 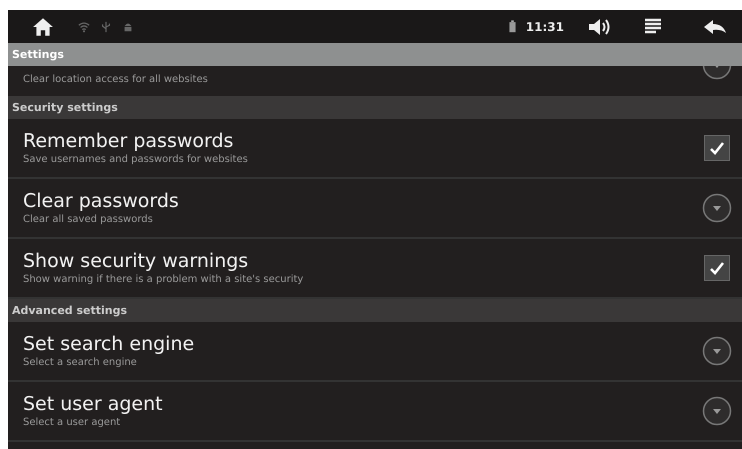 I want to click on item-subtitle: Select a search engine, so click(x=80, y=363).